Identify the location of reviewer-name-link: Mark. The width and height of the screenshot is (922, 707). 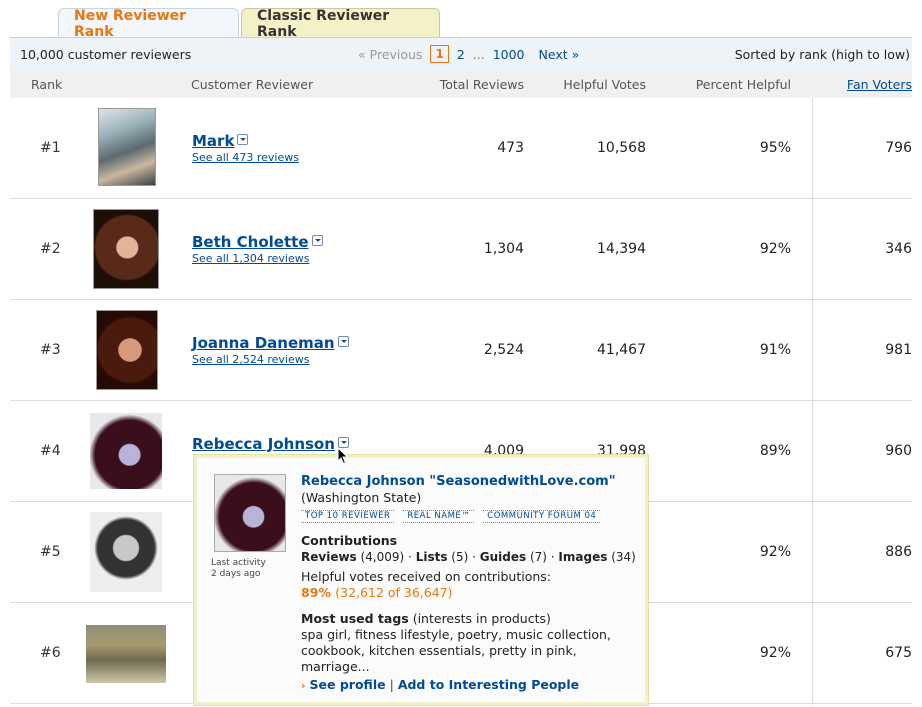
(213, 141).